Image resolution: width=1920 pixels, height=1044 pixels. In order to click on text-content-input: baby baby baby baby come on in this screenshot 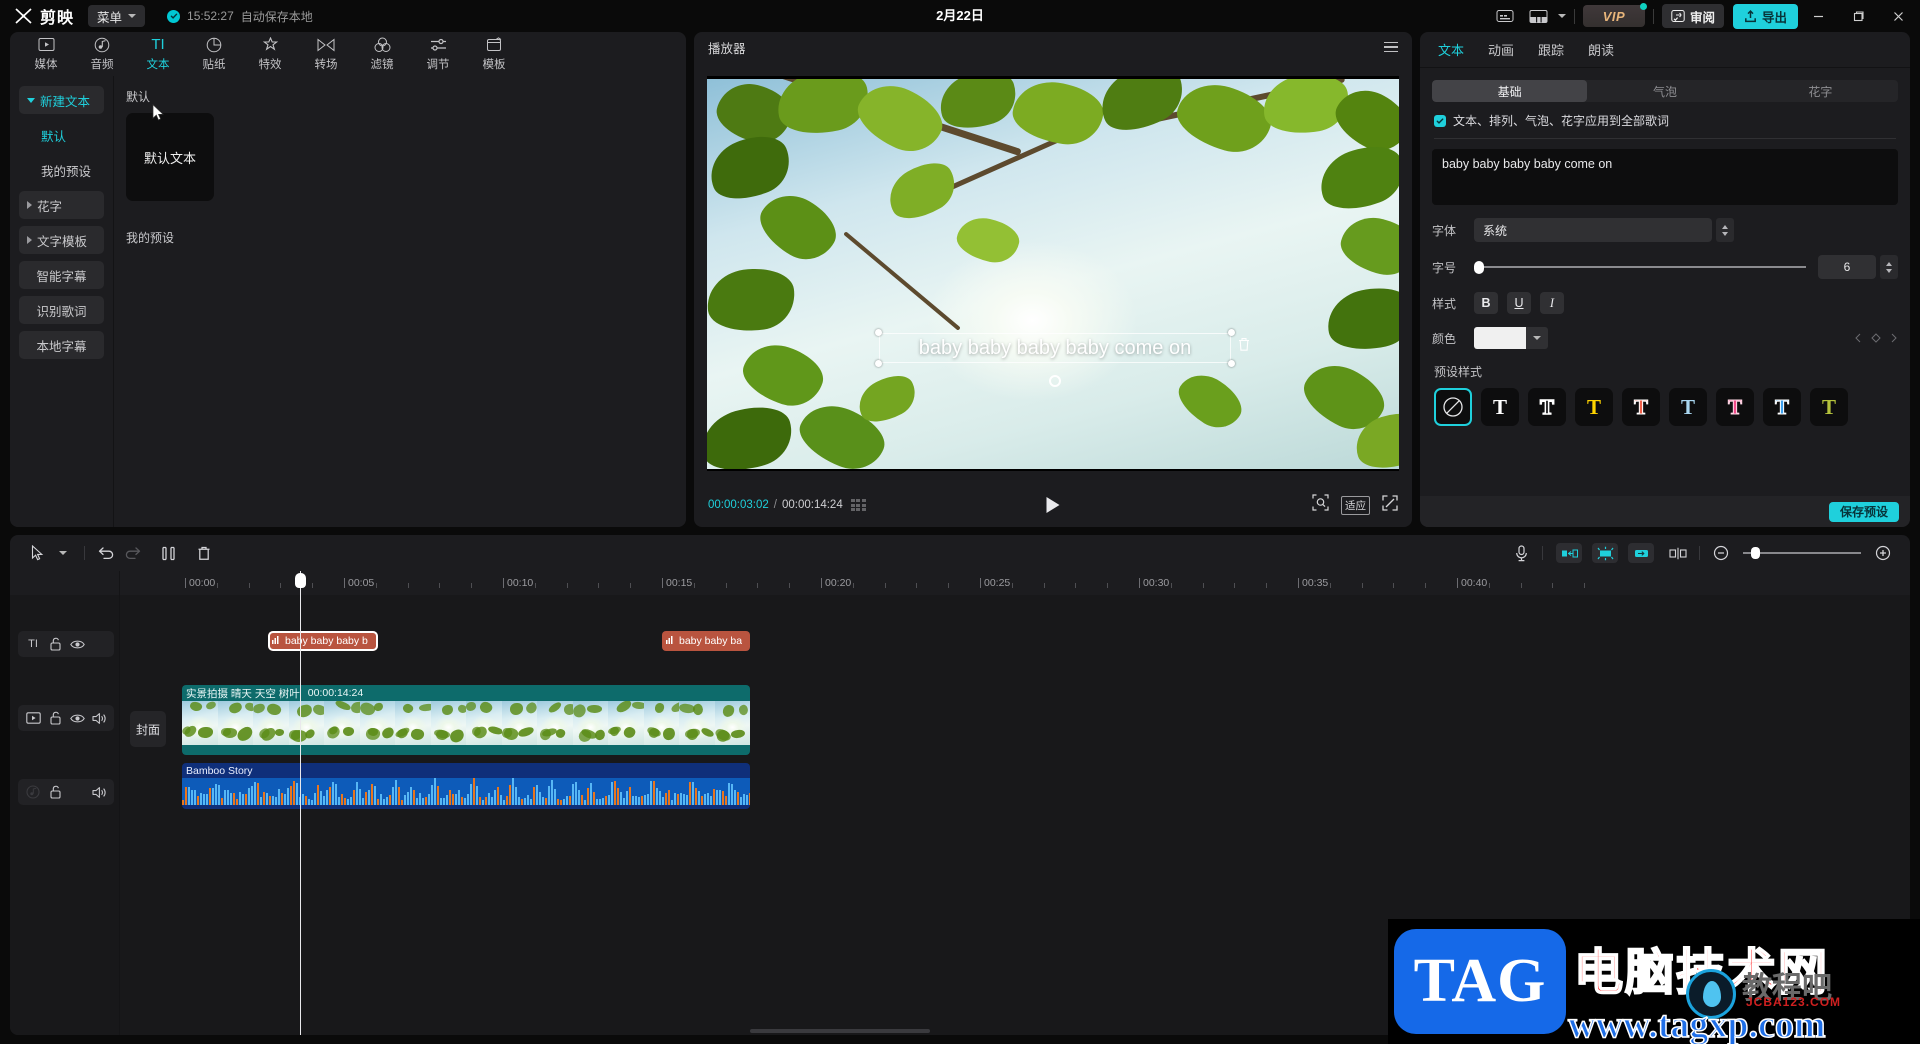, I will do `click(1665, 177)`.